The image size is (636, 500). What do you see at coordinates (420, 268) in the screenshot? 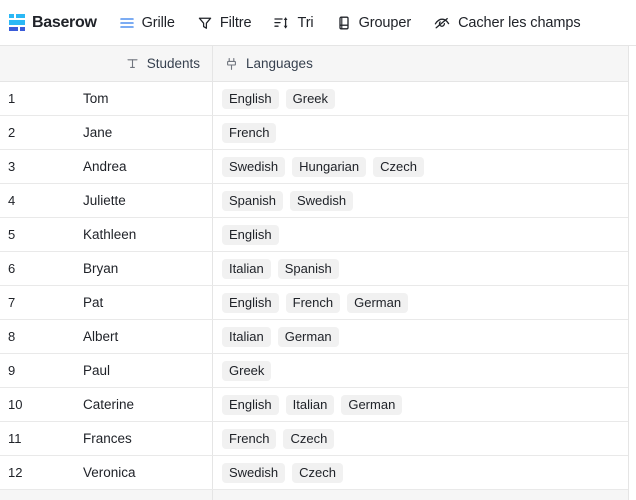
I see `cell-languages: Italian Spanish` at bounding box center [420, 268].